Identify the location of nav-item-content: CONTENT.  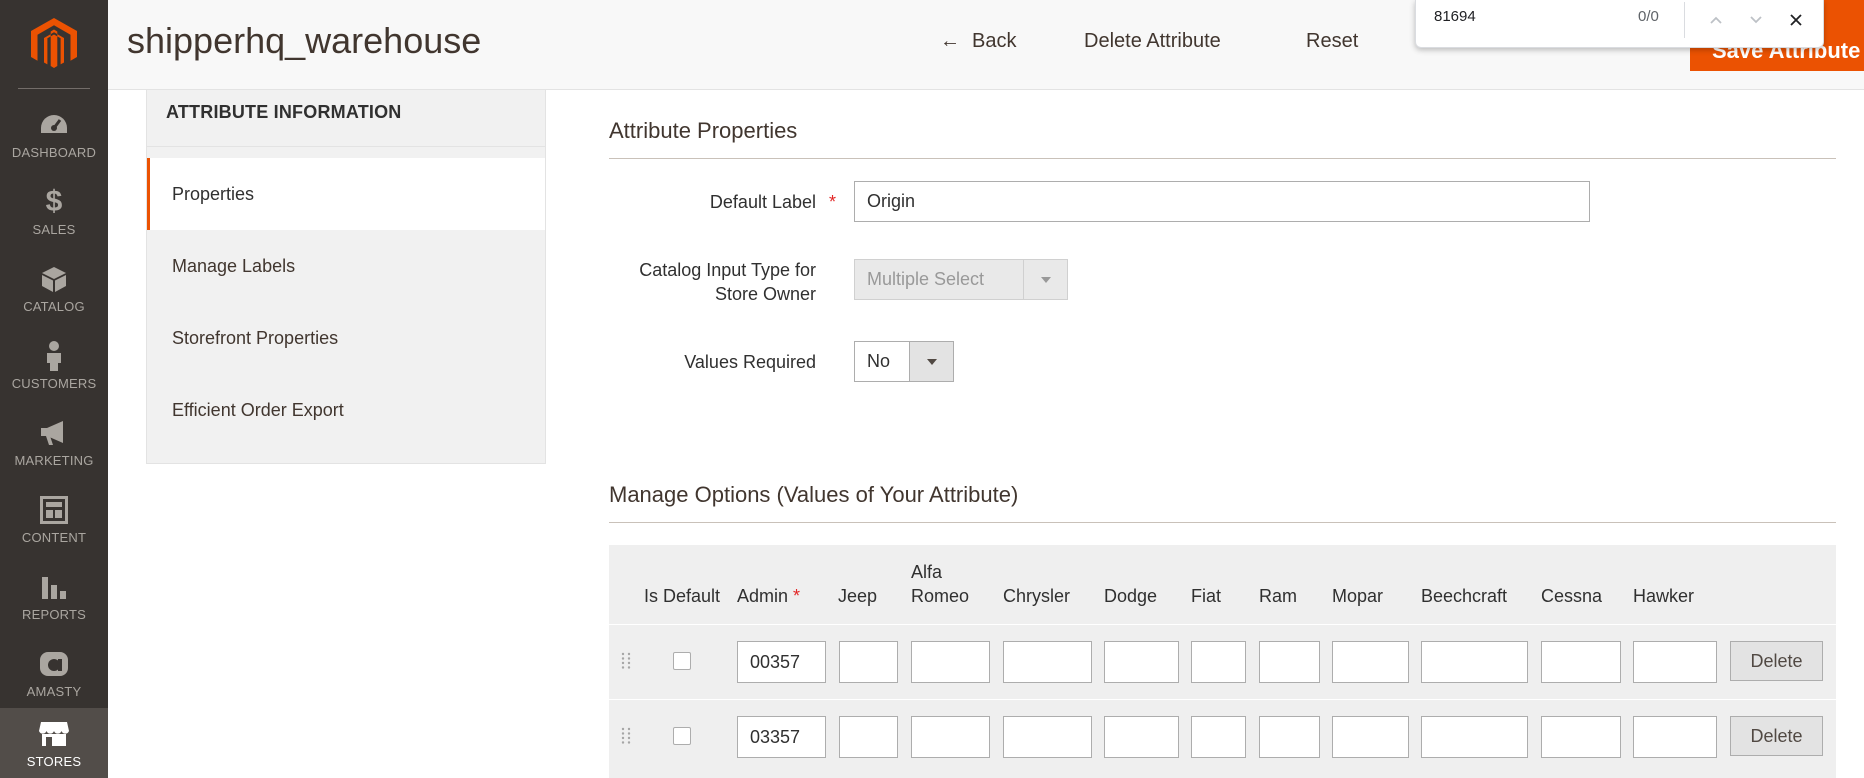
(54, 519).